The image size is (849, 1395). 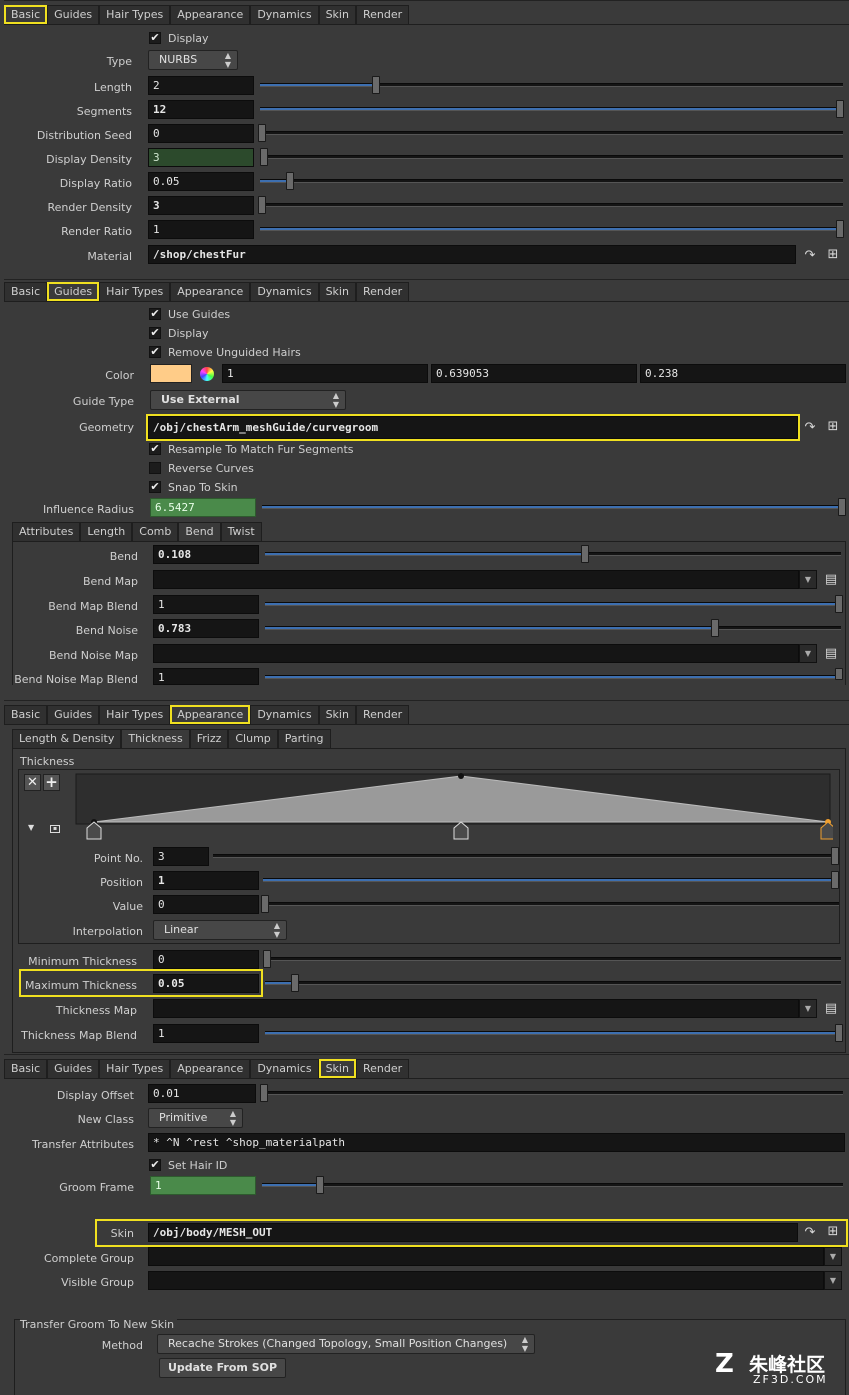 What do you see at coordinates (553, 983) in the screenshot?
I see `maximum-thickness-slider` at bounding box center [553, 983].